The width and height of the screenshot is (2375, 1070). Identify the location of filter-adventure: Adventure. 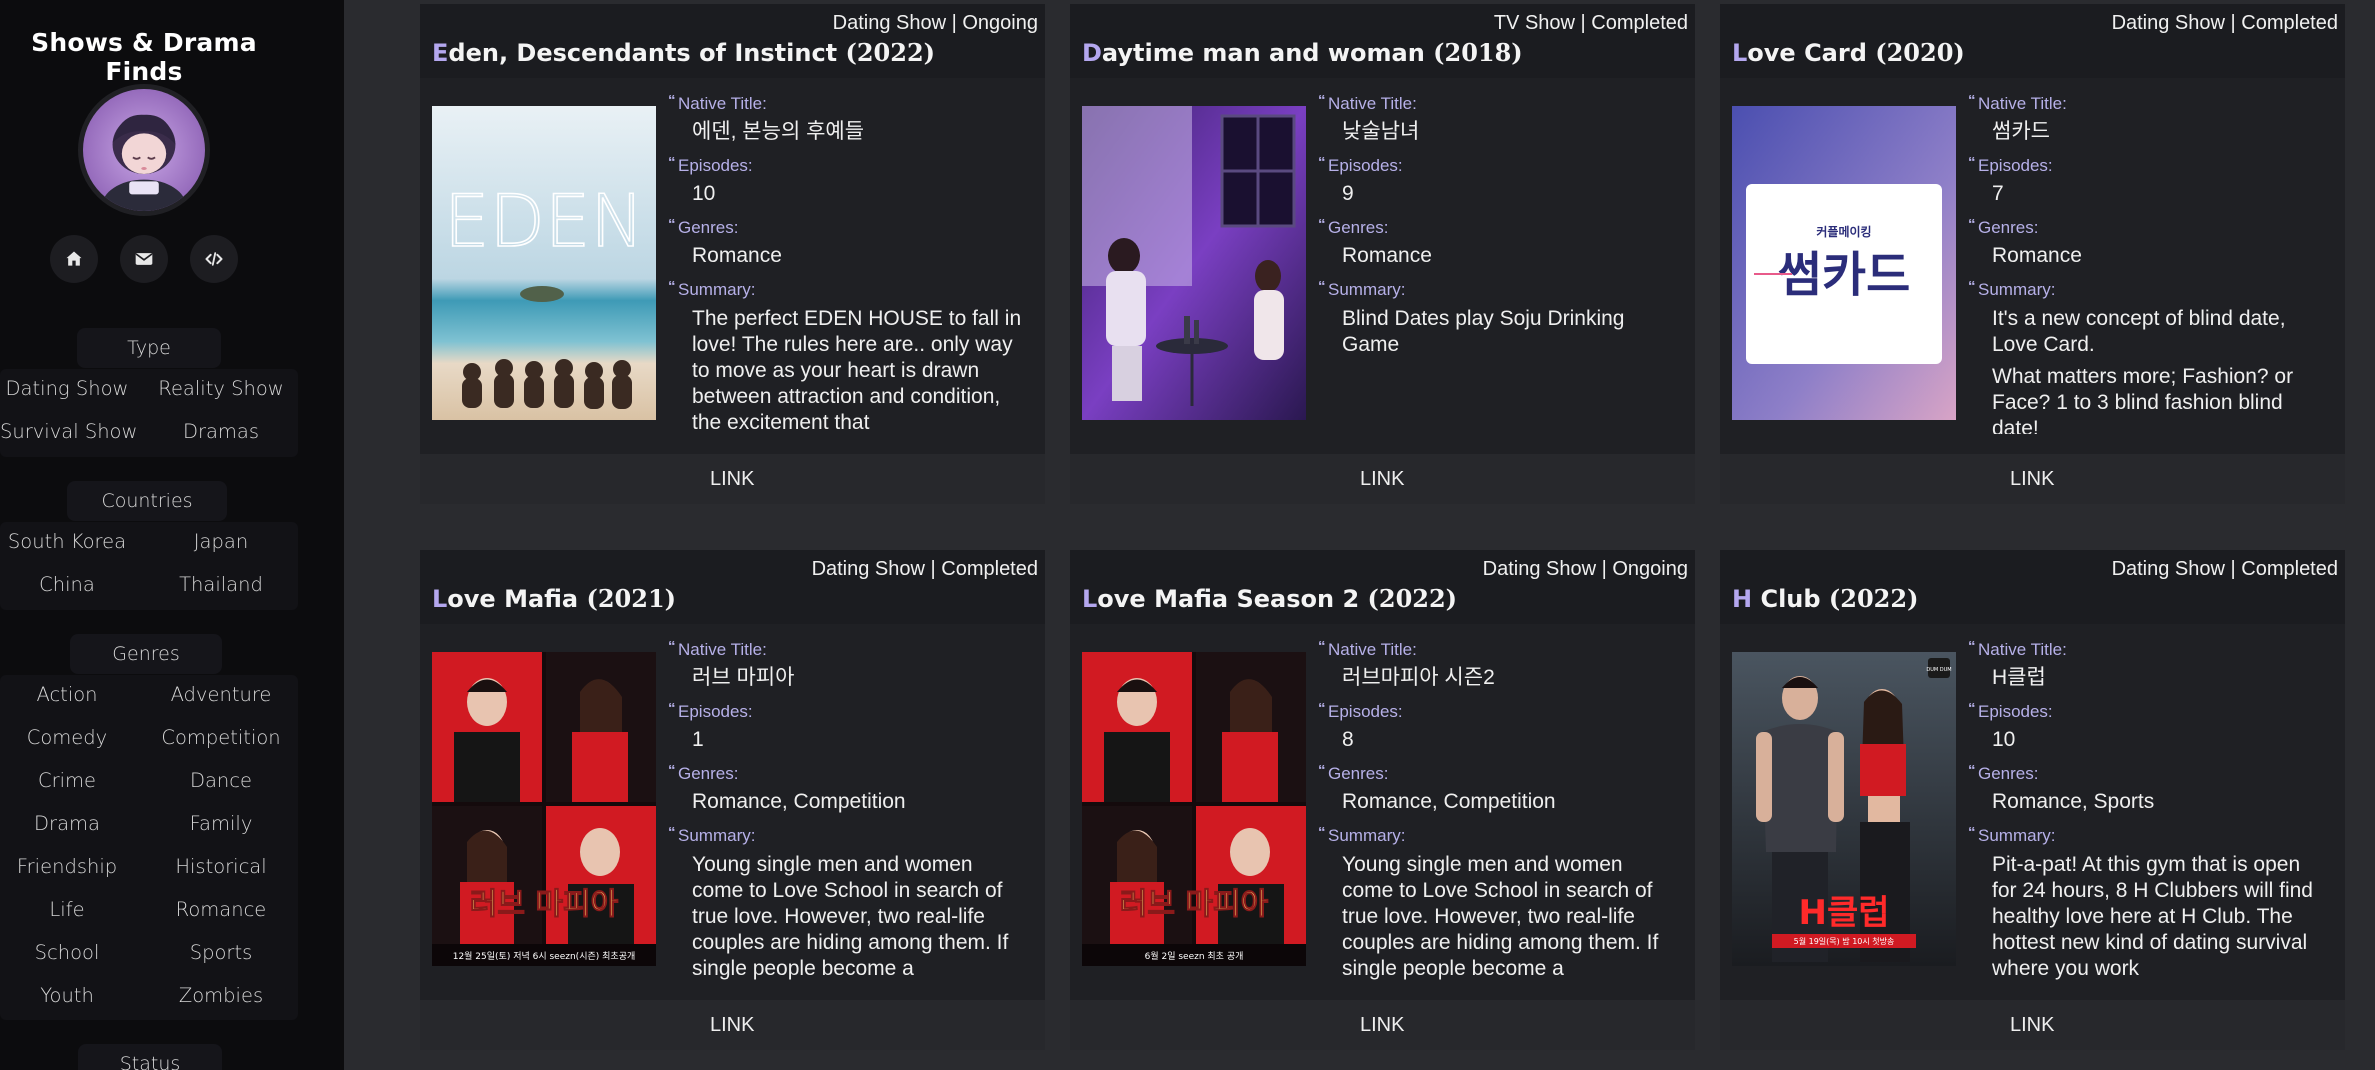
(221, 695).